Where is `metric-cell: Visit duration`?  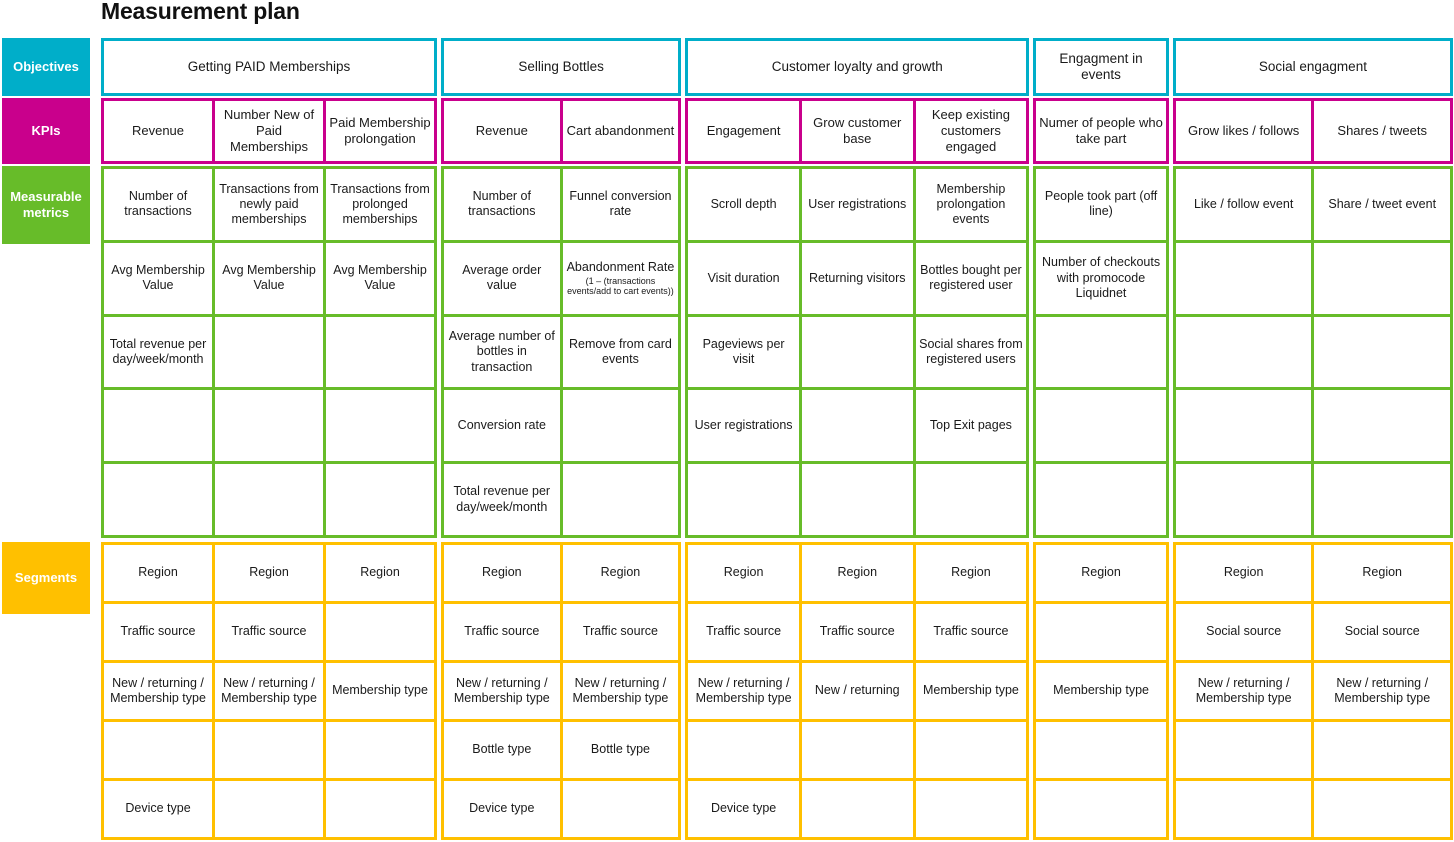
metric-cell: Visit duration is located at coordinates (743, 278).